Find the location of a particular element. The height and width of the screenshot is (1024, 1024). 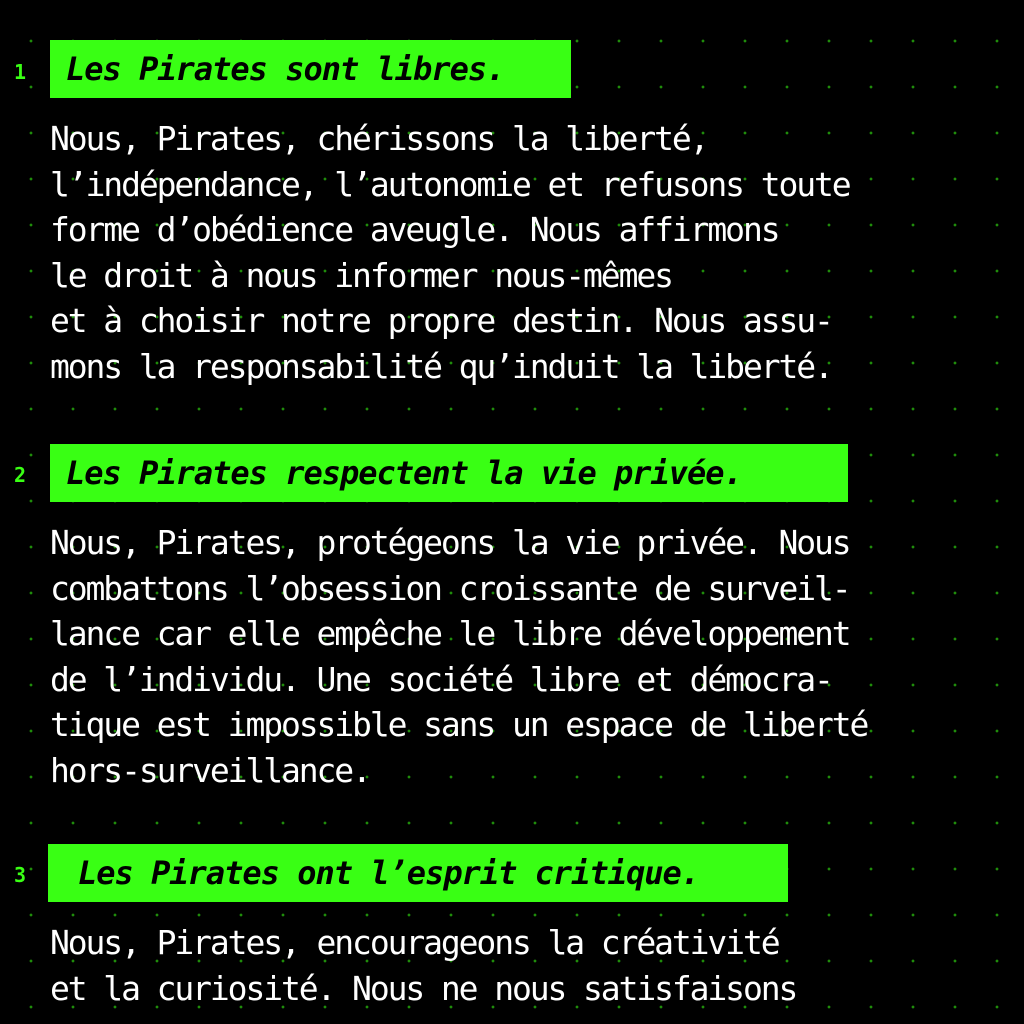

principle-heading: Les Pirates respectent la vie privée. is located at coordinates (404, 473).